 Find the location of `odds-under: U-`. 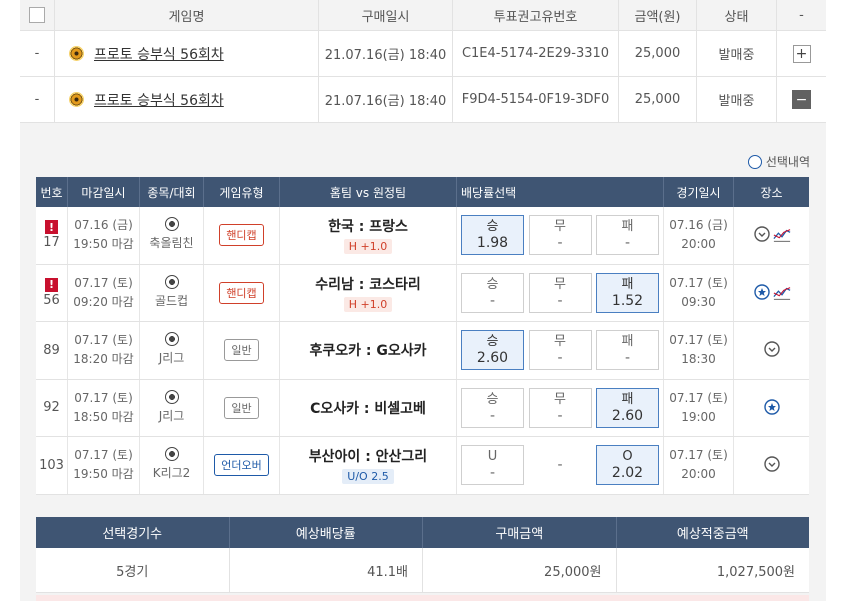

odds-under: U- is located at coordinates (492, 465).